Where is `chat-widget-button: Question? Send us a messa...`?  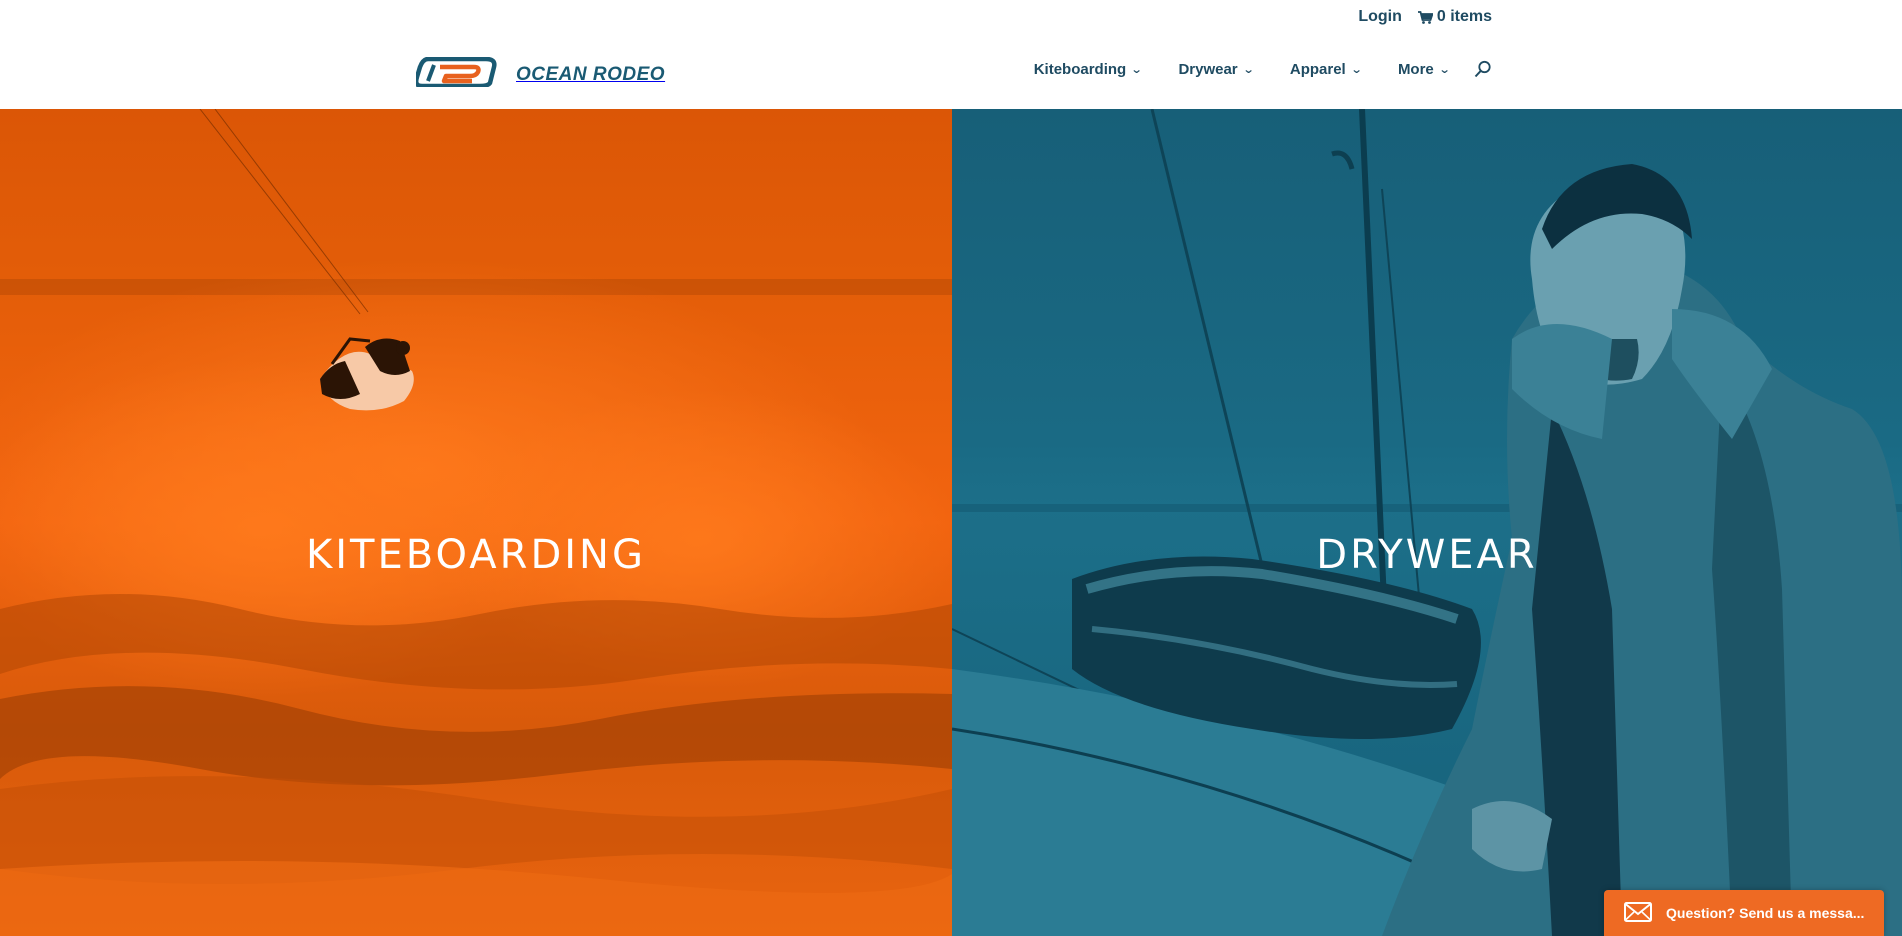
chat-widget-button: Question? Send us a messa... is located at coordinates (1744, 913).